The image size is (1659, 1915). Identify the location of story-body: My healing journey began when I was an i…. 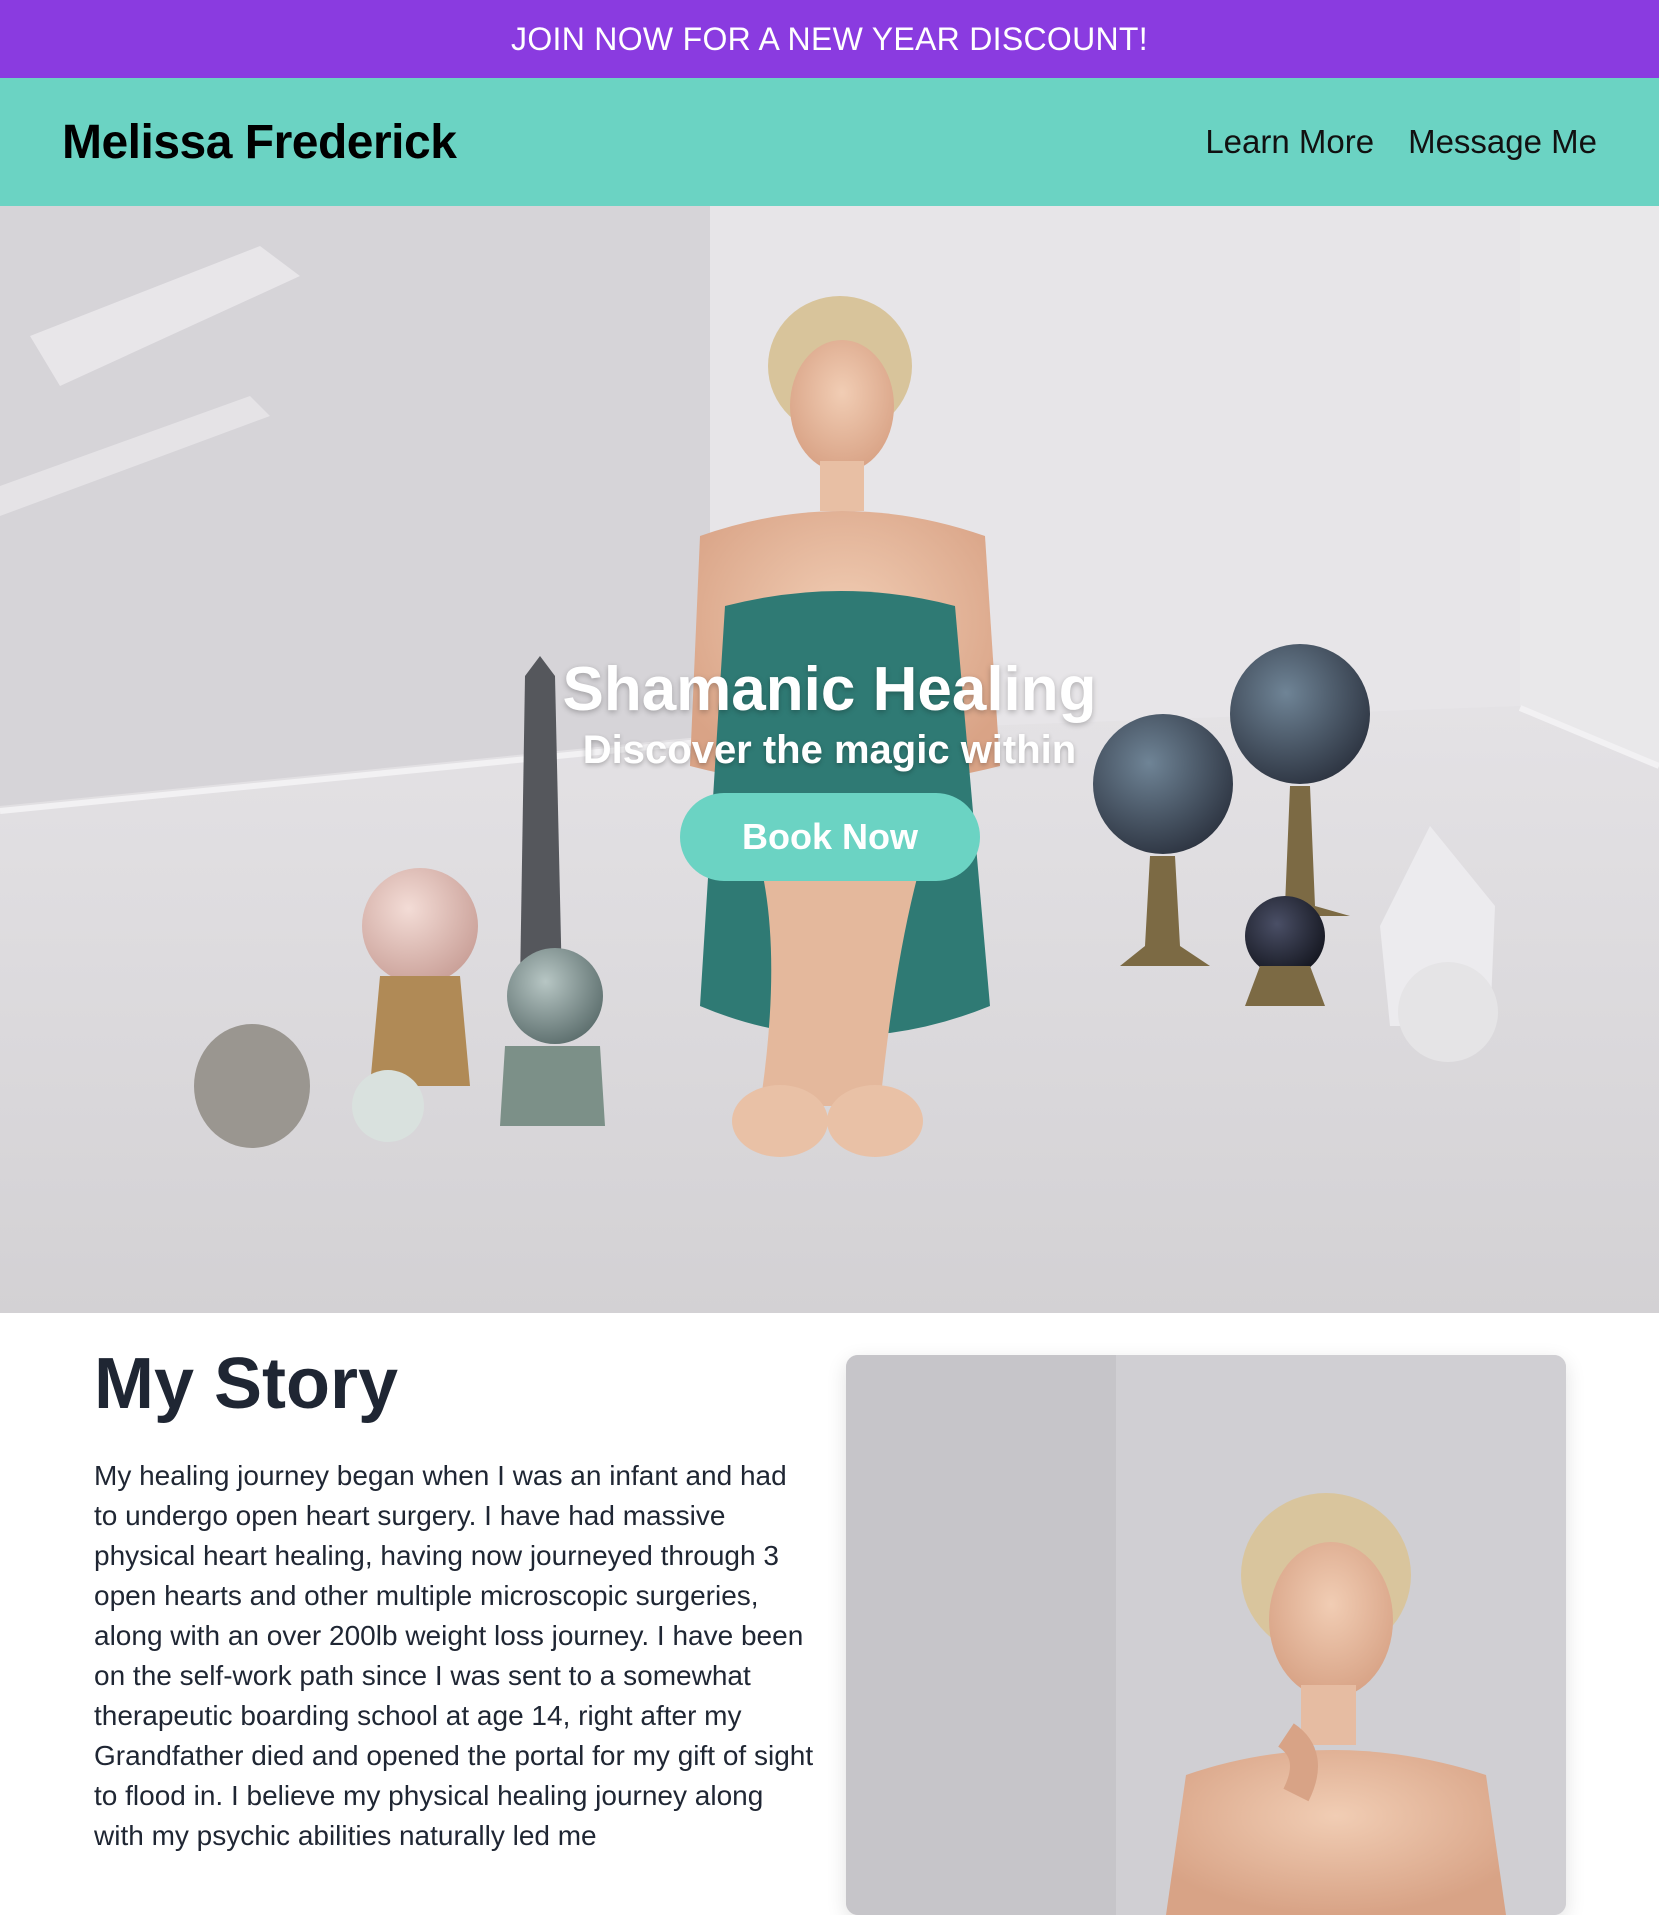
(454, 1655).